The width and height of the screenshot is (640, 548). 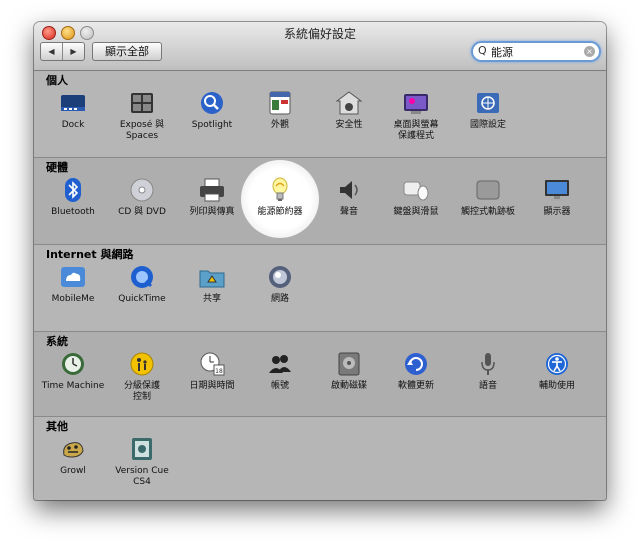 What do you see at coordinates (416, 190) in the screenshot?
I see `keyboard-mouse-icon` at bounding box center [416, 190].